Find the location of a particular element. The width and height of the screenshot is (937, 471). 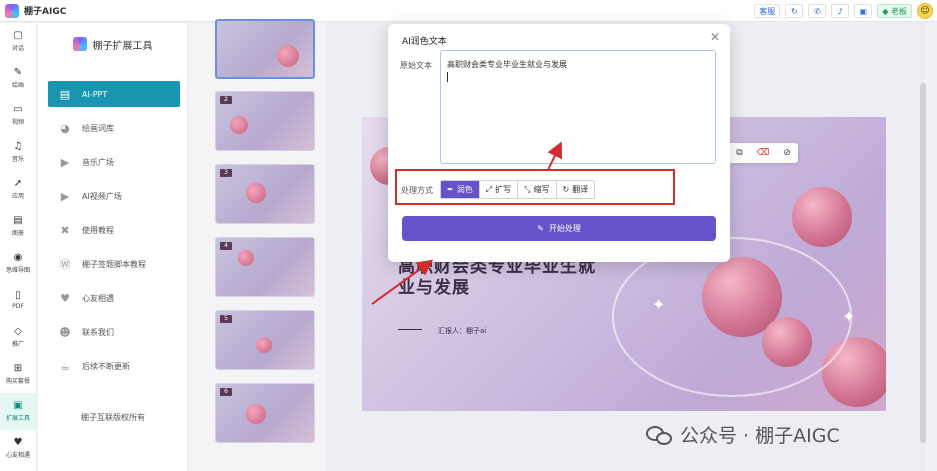

sidebar-logo-icon is located at coordinates (79, 44).